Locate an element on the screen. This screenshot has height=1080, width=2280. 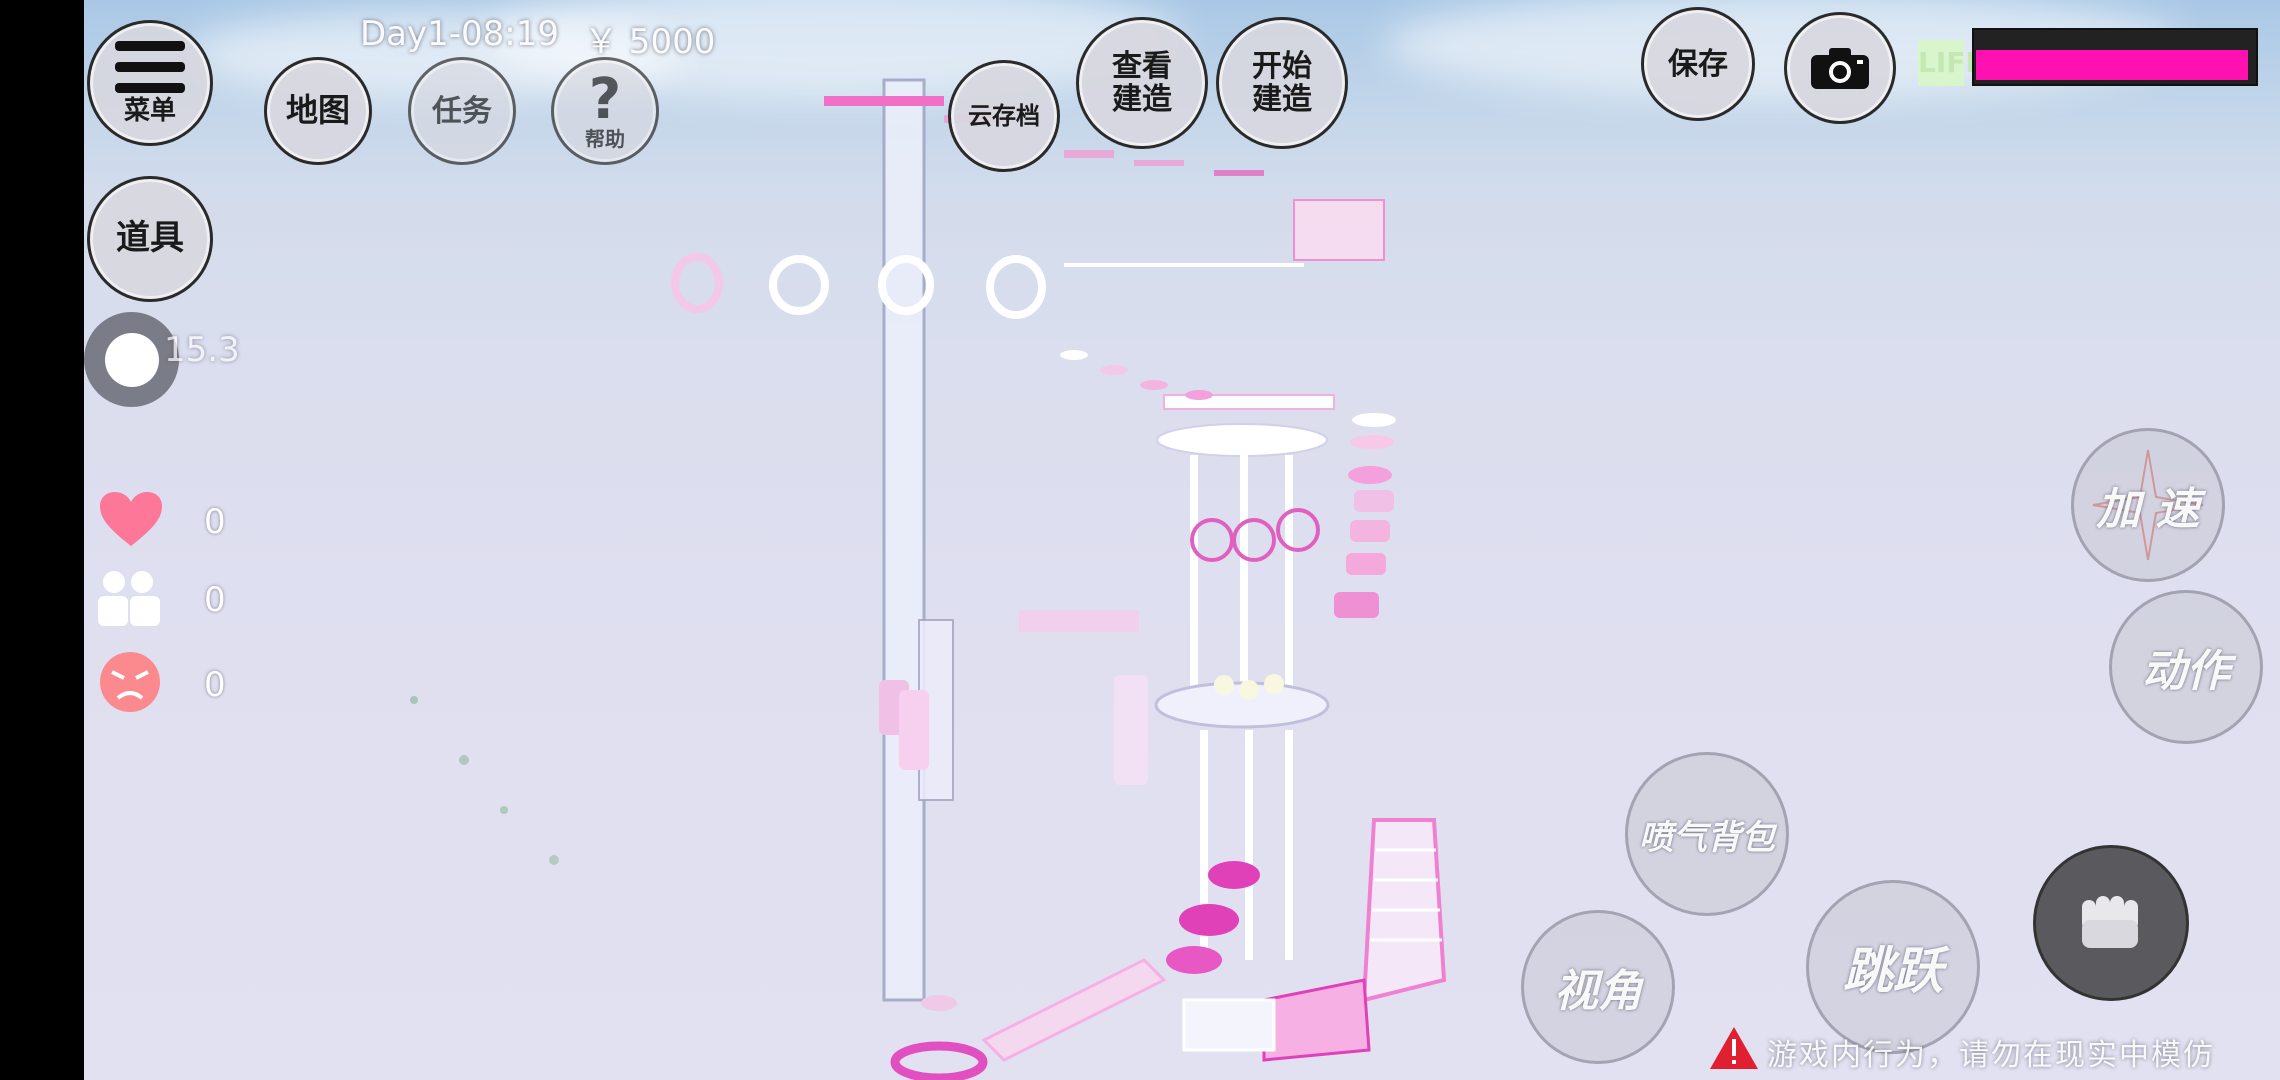
save-label: 保存 is located at coordinates (1698, 64).